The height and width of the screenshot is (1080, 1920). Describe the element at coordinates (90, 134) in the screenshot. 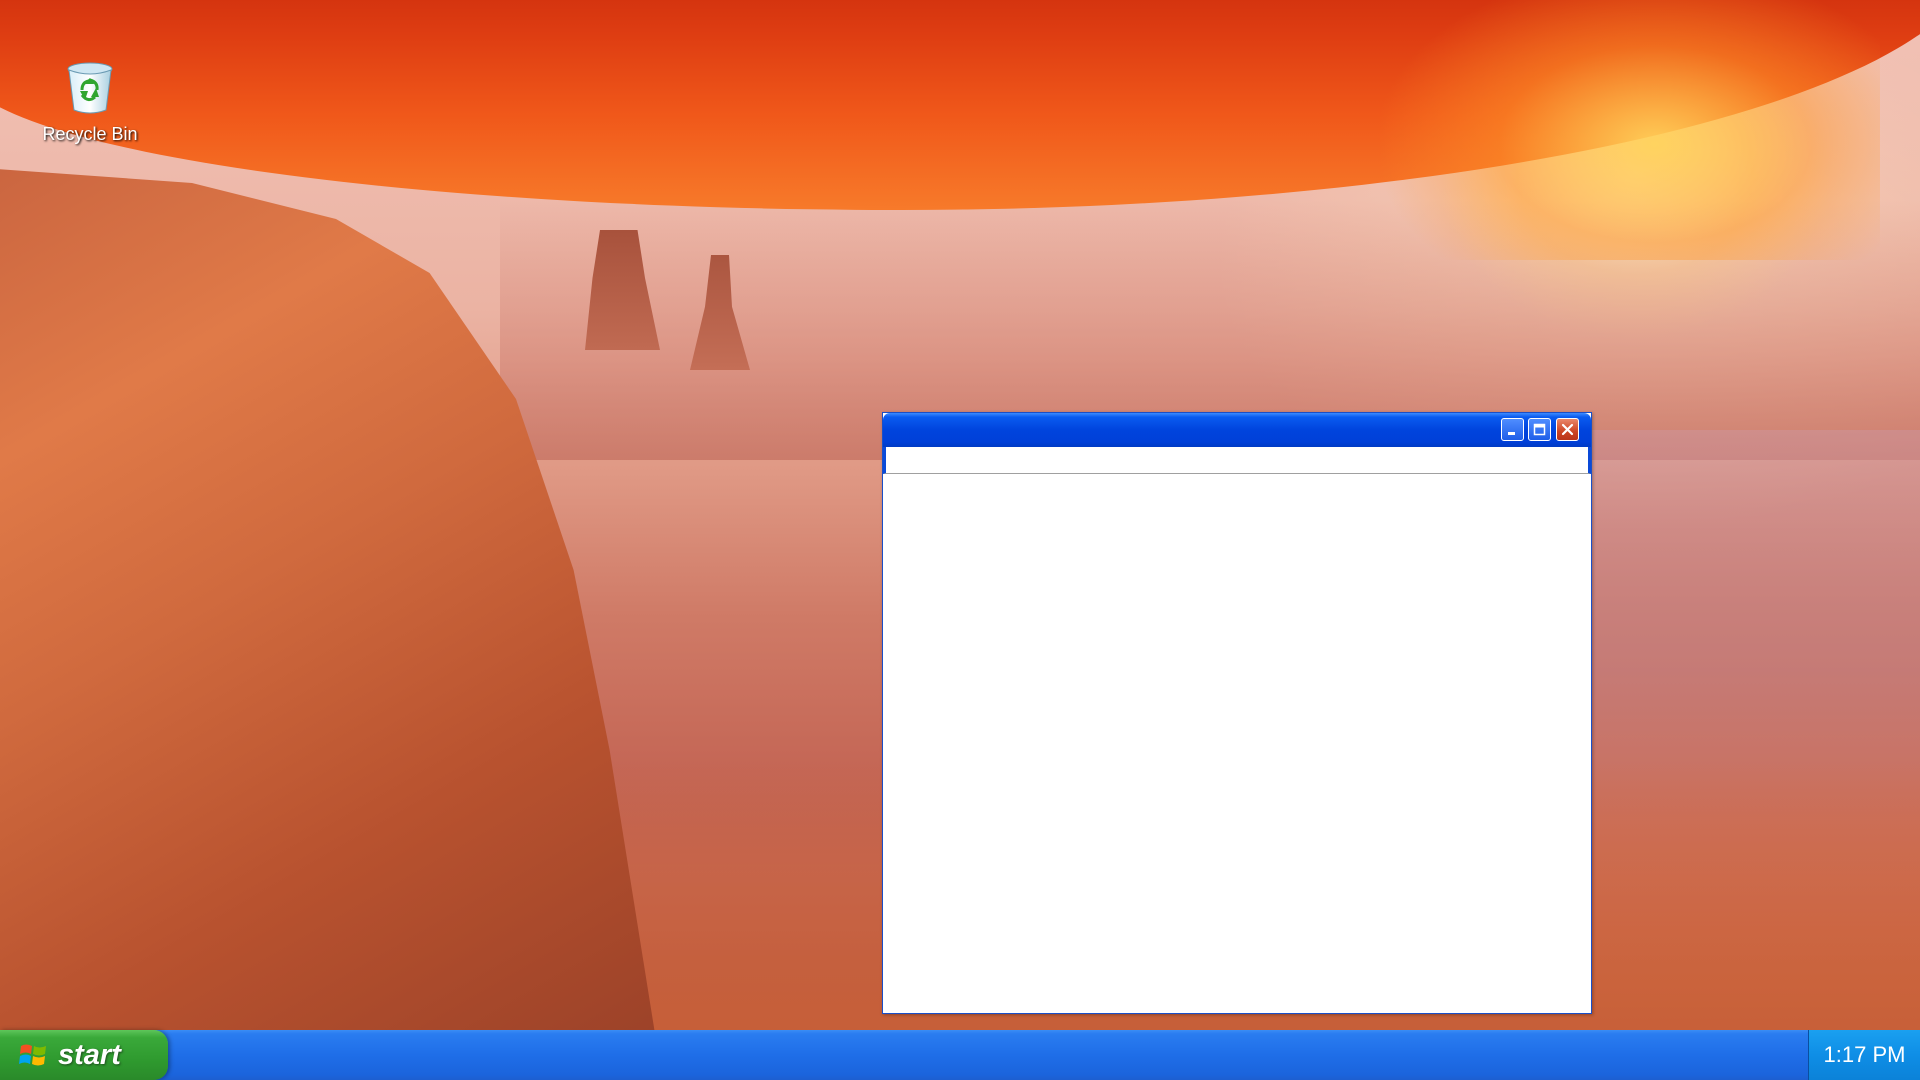

I see `desktop-icon-label: Recycle Bin` at that location.